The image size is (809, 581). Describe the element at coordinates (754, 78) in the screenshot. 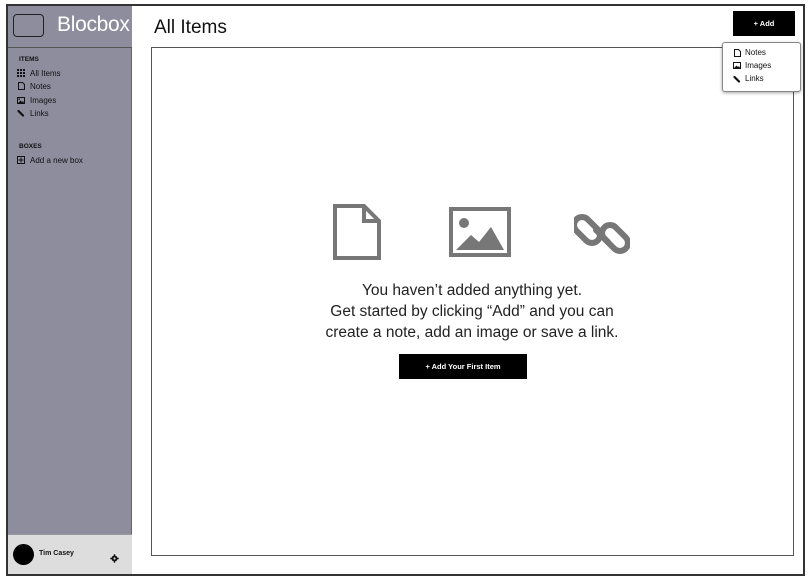

I see `menu-item-label: Links` at that location.